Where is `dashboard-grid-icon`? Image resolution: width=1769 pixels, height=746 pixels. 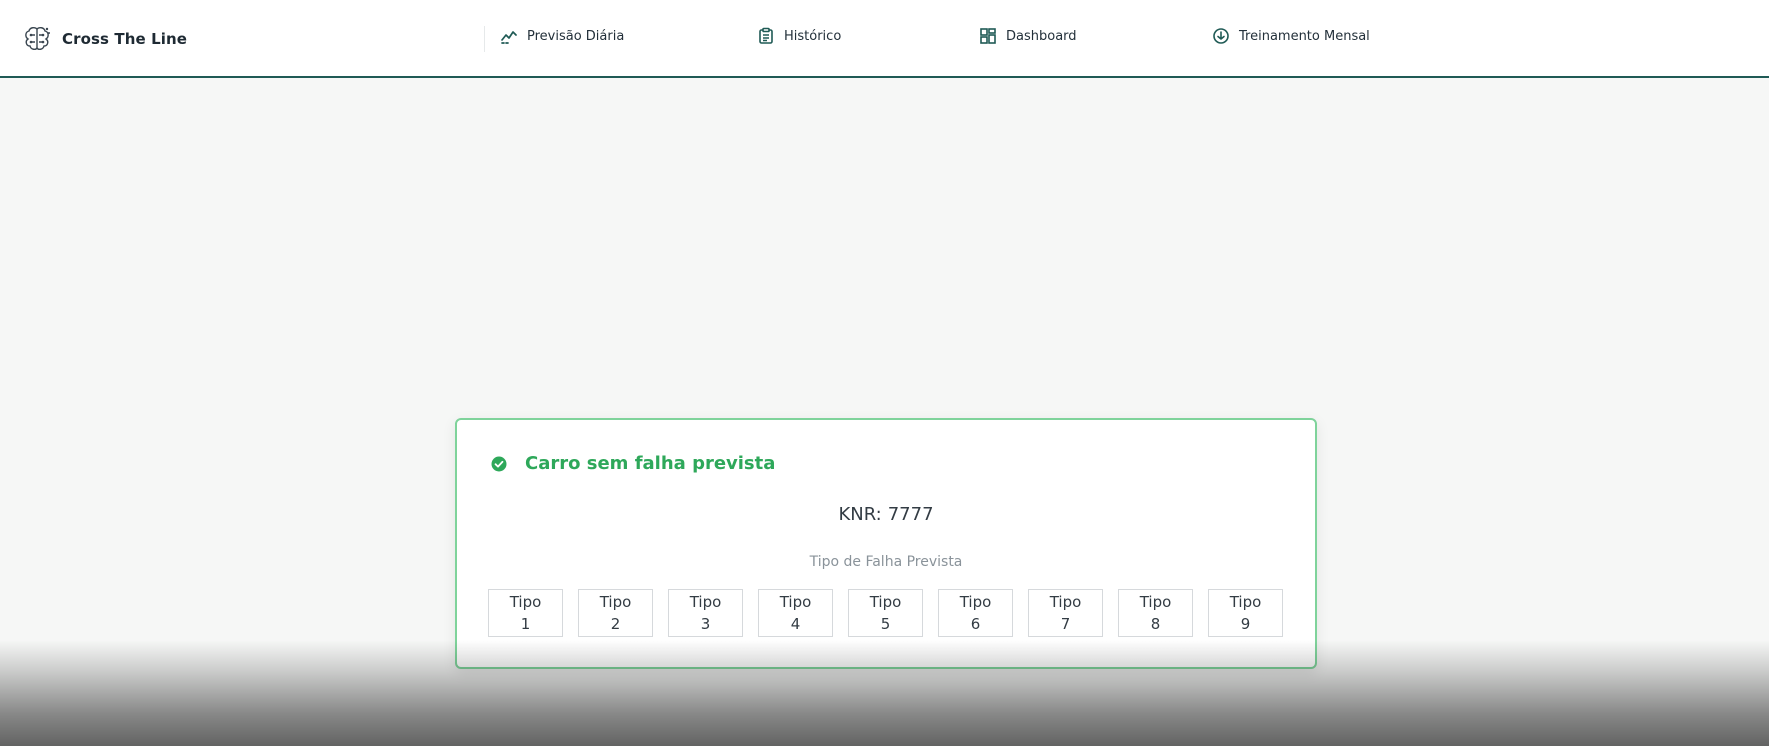 dashboard-grid-icon is located at coordinates (988, 36).